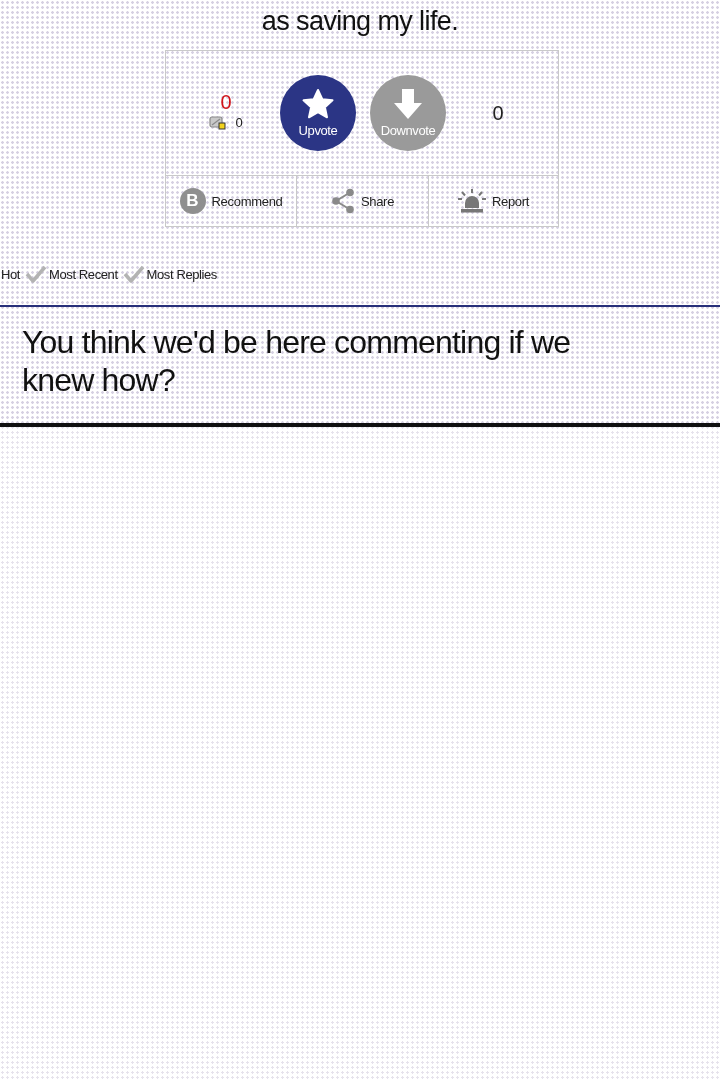 This screenshot has height=1080, width=720. What do you see at coordinates (192, 201) in the screenshot?
I see `letter-circle-icon: B` at bounding box center [192, 201].